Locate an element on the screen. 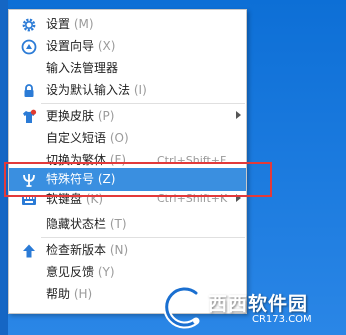 This screenshot has height=335, width=346. watermark-brand: 西西软件园 is located at coordinates (258, 304).